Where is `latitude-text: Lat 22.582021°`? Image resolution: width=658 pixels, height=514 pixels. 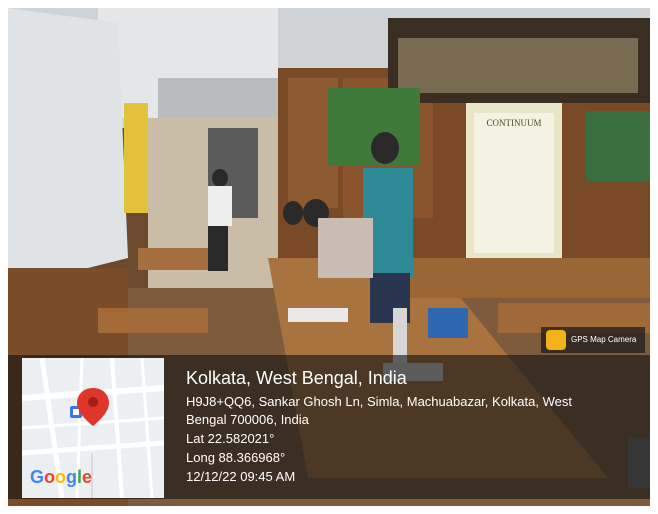
latitude-text: Lat 22.582021° is located at coordinates (230, 438).